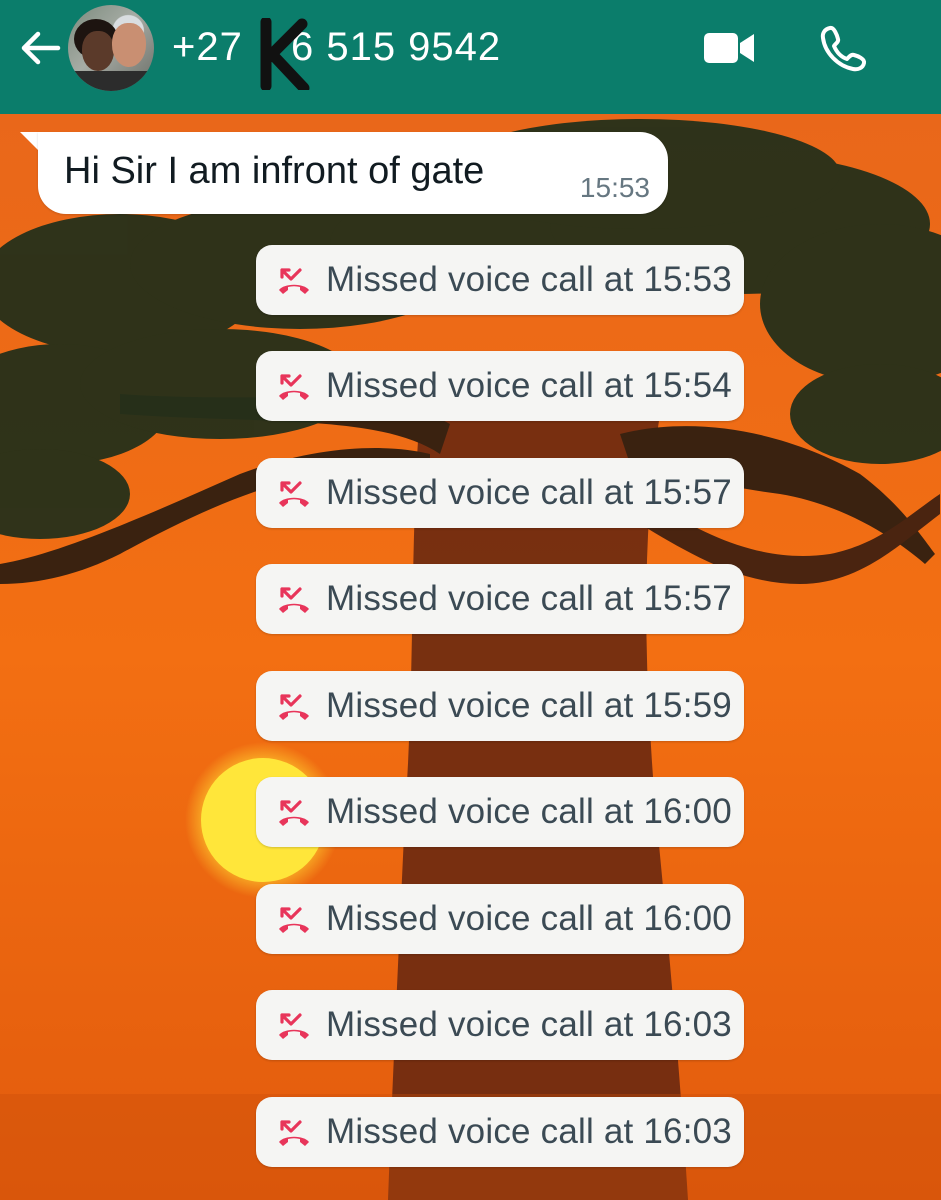 This screenshot has height=1200, width=941. Describe the element at coordinates (396, 47) in the screenshot. I see `contact-name-suffix: 6 515 9542` at that location.